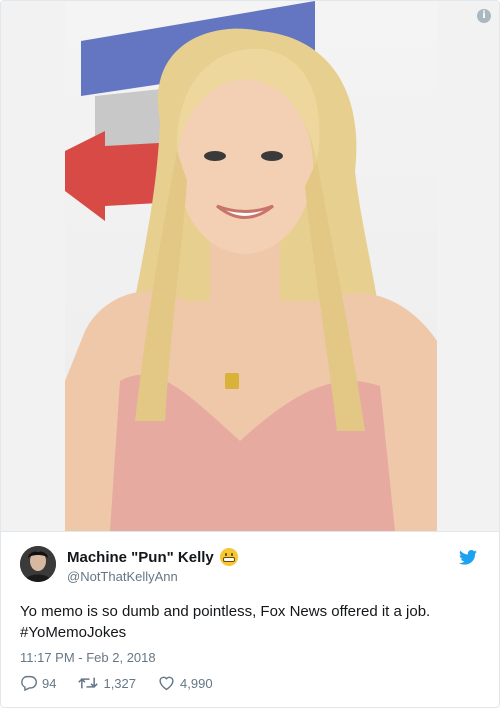 The height and width of the screenshot is (708, 500). I want to click on tweet-actions: 94 1,327 4,990, so click(127, 683).